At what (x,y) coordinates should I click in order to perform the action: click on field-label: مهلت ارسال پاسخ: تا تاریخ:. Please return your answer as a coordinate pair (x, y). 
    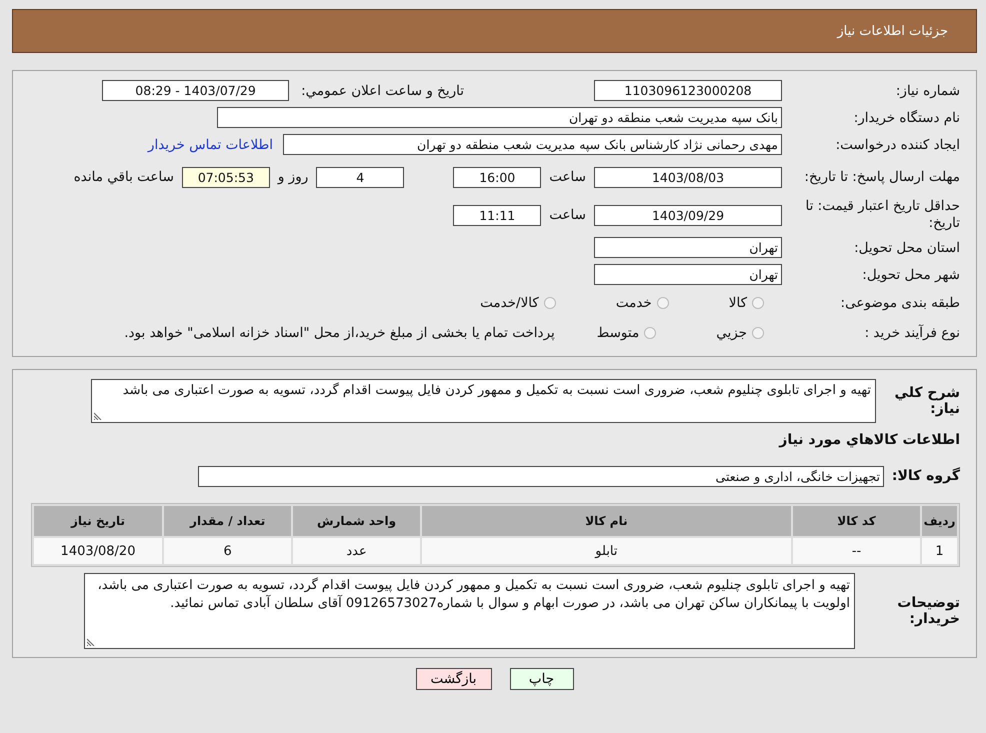
    Looking at the image, I should click on (881, 177).